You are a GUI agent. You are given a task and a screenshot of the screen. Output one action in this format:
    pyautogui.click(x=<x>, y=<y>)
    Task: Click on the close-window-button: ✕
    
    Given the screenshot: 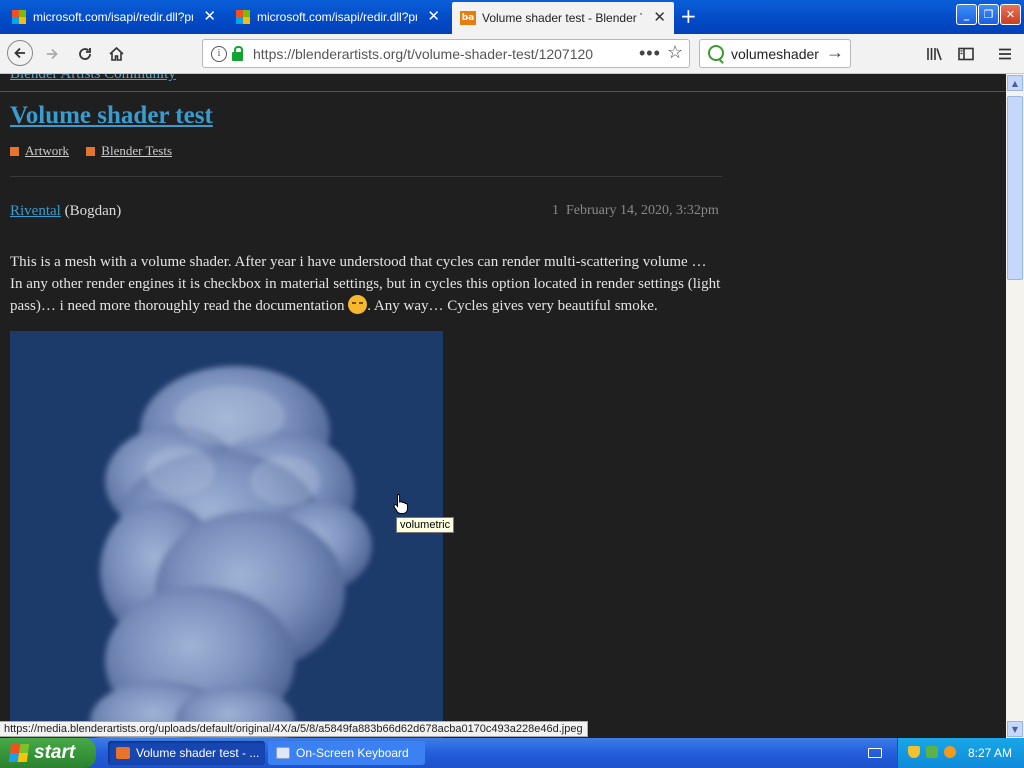 What is the action you would take?
    pyautogui.click(x=1010, y=14)
    